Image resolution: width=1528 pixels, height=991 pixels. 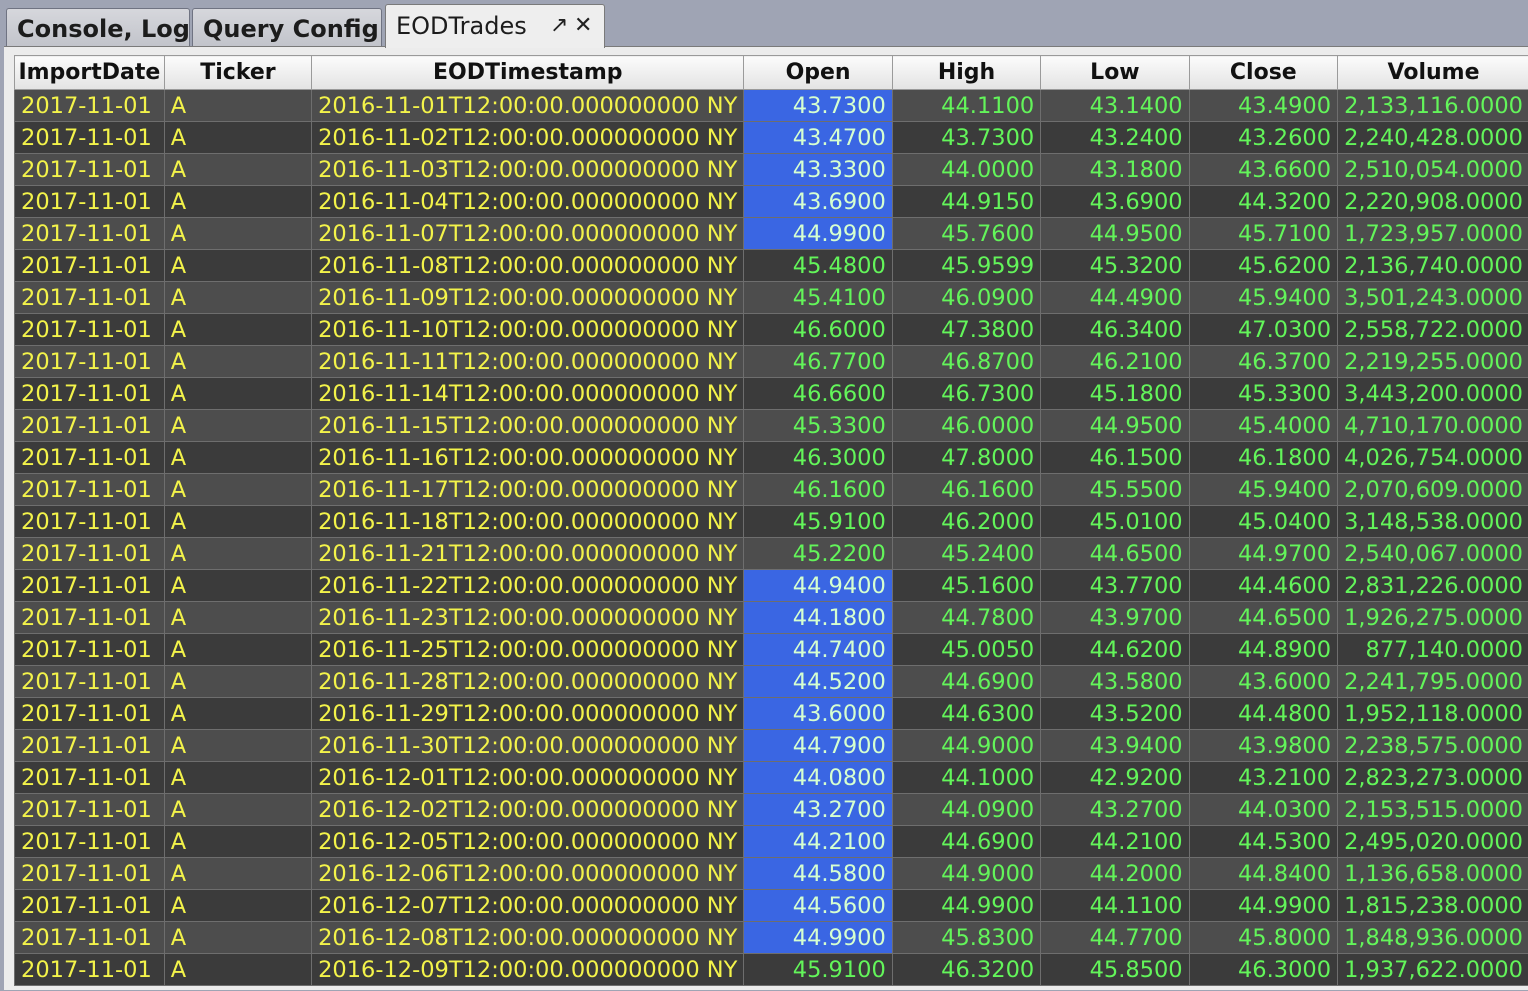 I want to click on cell-volume: 2,238,575.0000, so click(x=1433, y=746).